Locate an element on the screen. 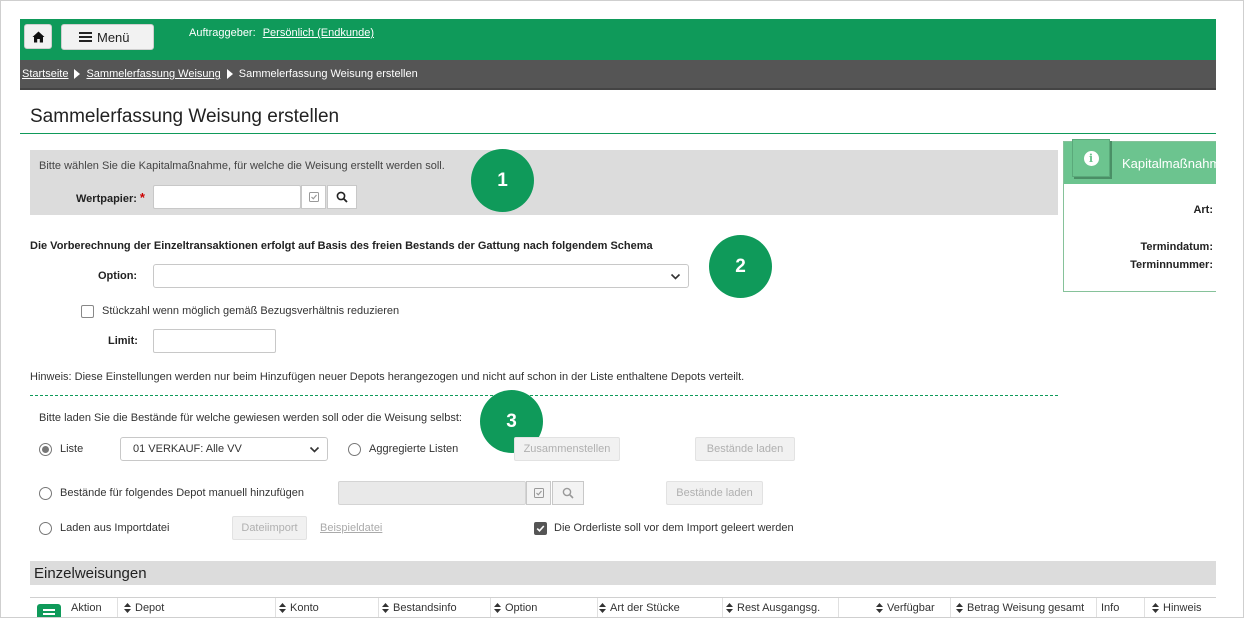 The image size is (1244, 618). column-verfuegbar: Verfügbar is located at coordinates (905, 608).